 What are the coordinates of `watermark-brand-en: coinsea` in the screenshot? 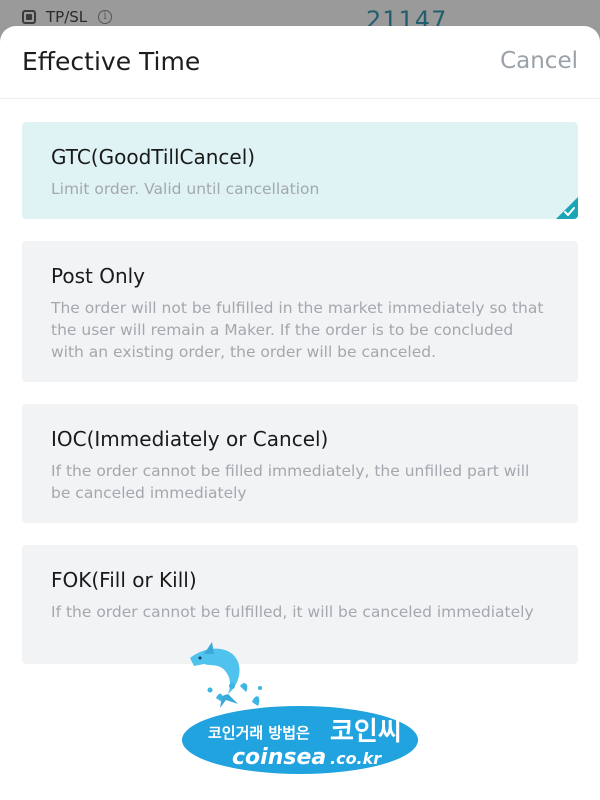 It's located at (279, 757).